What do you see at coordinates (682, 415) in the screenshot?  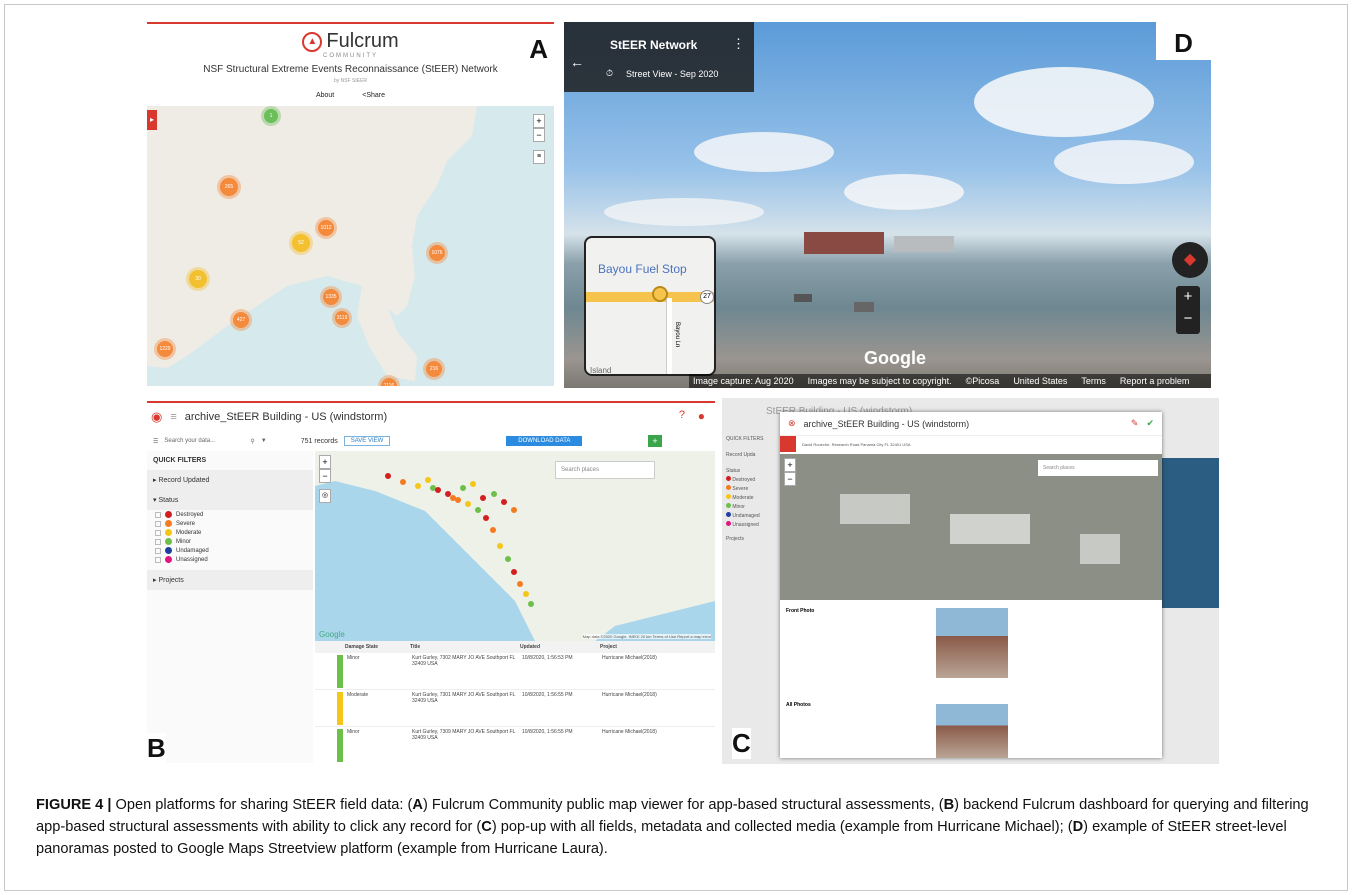 I see `help-icon: ?` at bounding box center [682, 415].